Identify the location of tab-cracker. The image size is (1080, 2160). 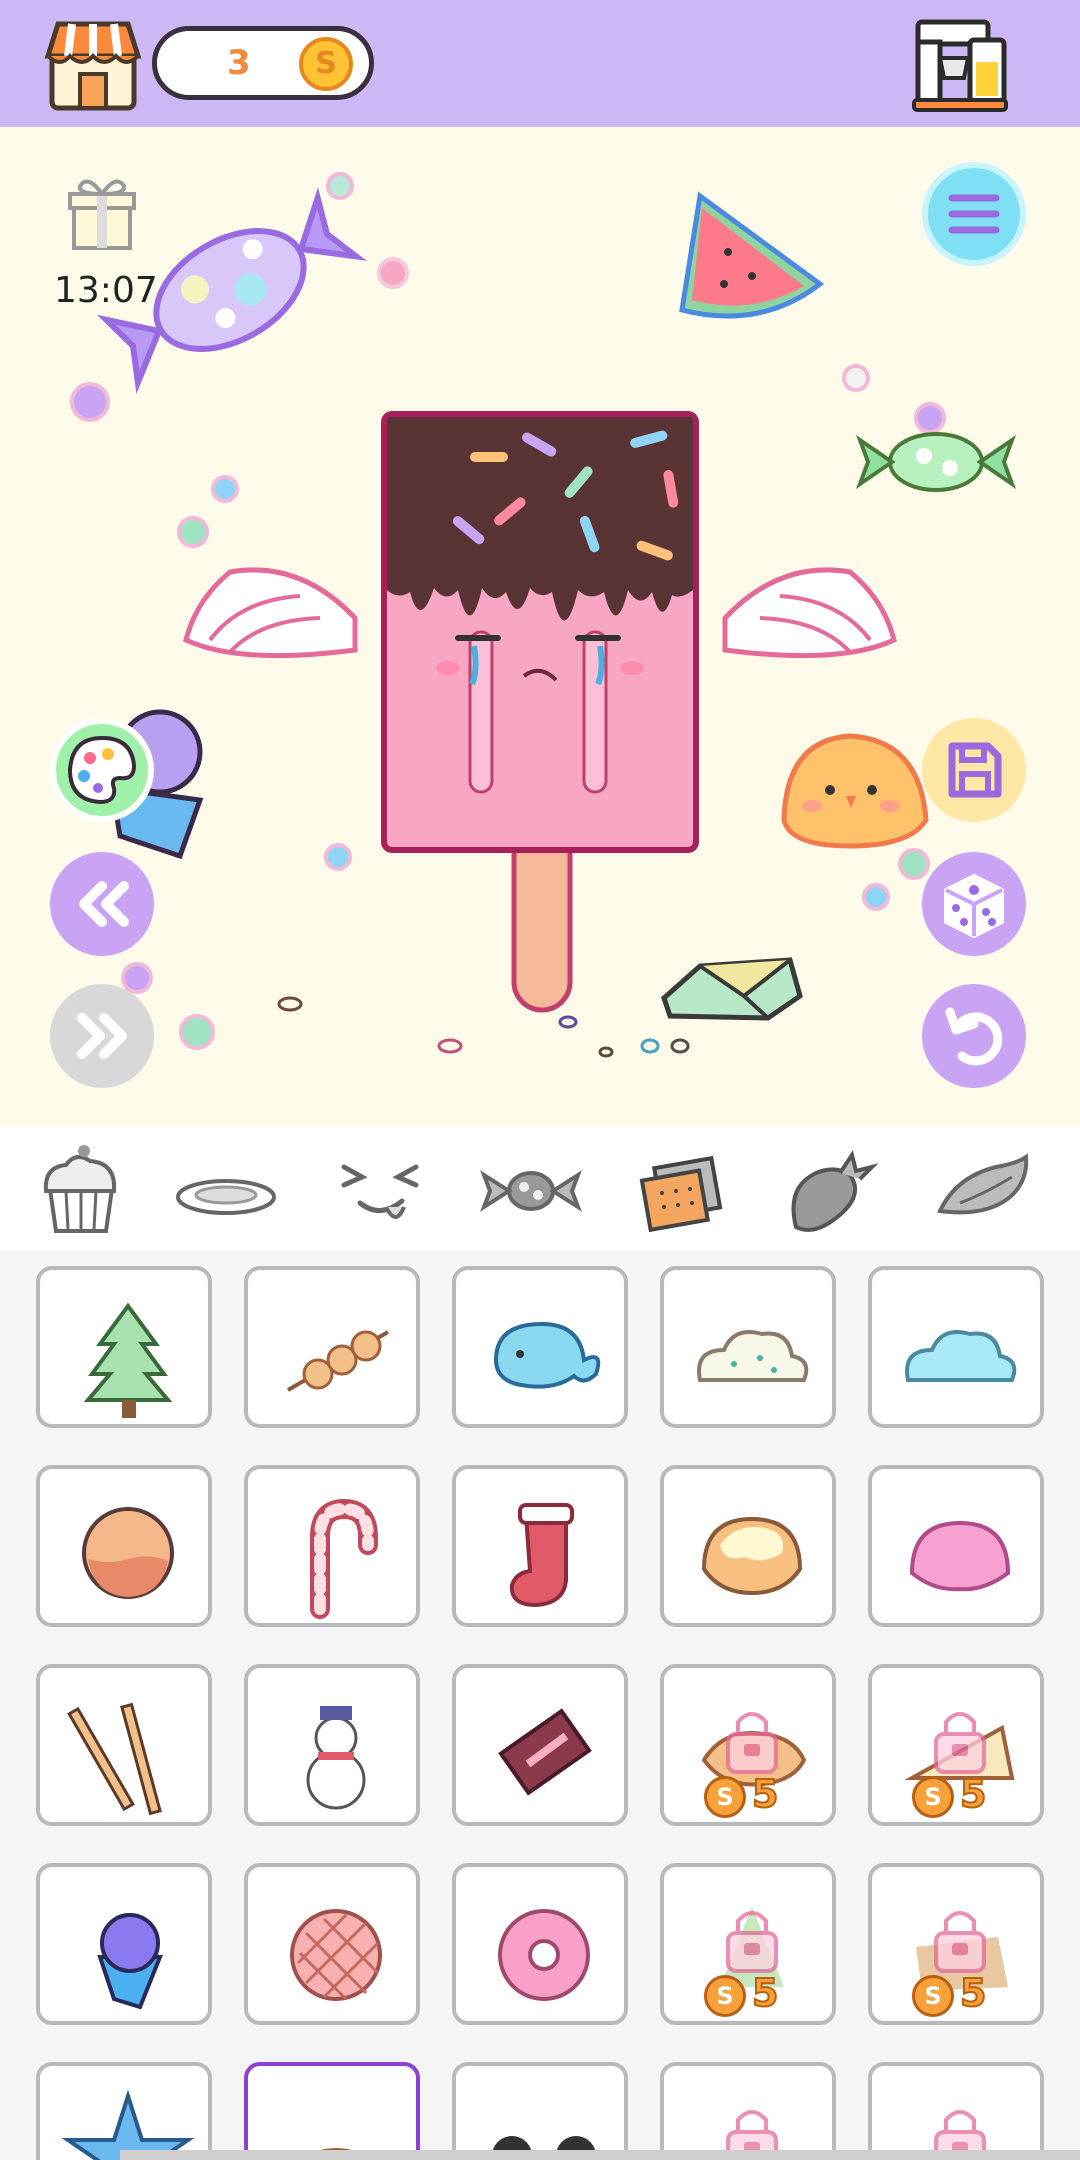
(681, 1187).